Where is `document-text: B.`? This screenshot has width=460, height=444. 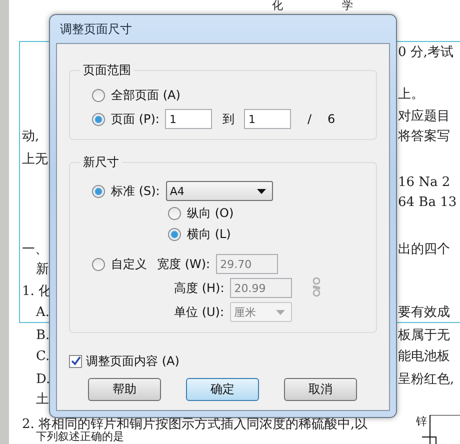 document-text: B. is located at coordinates (43, 336).